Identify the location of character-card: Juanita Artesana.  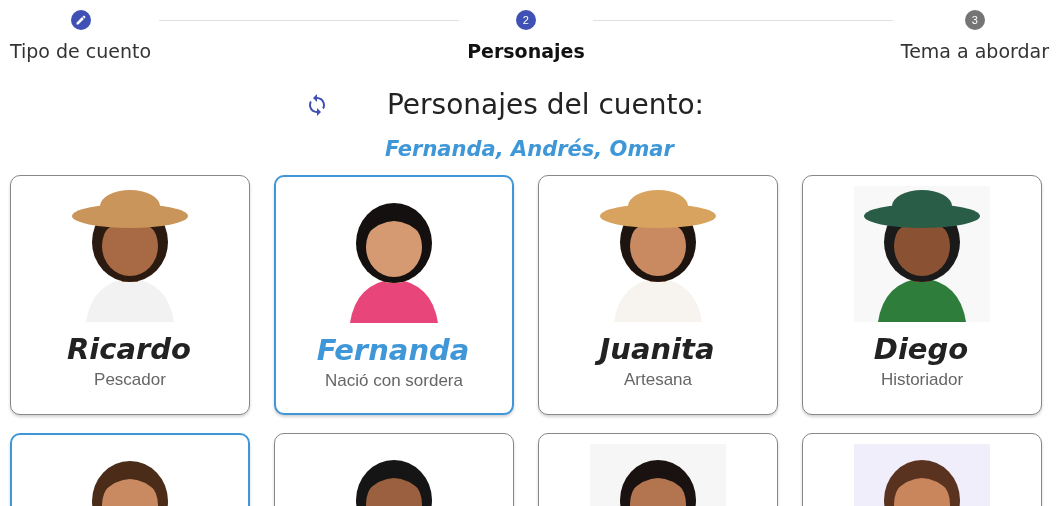
(658, 295).